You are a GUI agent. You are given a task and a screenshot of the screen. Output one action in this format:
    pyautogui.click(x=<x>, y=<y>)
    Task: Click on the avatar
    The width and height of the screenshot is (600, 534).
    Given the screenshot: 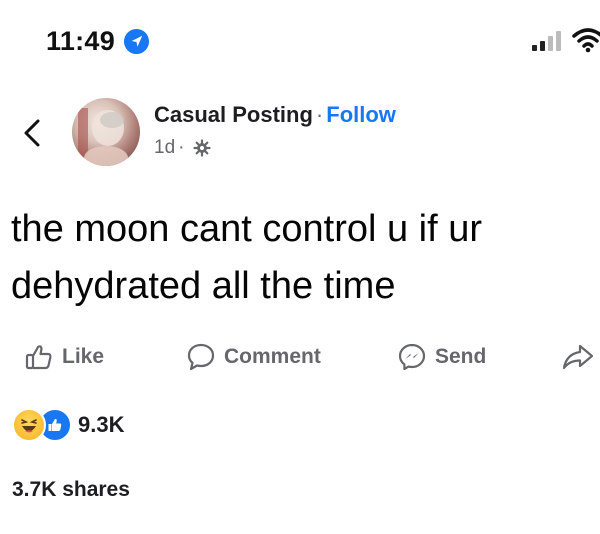 What is the action you would take?
    pyautogui.click(x=106, y=132)
    